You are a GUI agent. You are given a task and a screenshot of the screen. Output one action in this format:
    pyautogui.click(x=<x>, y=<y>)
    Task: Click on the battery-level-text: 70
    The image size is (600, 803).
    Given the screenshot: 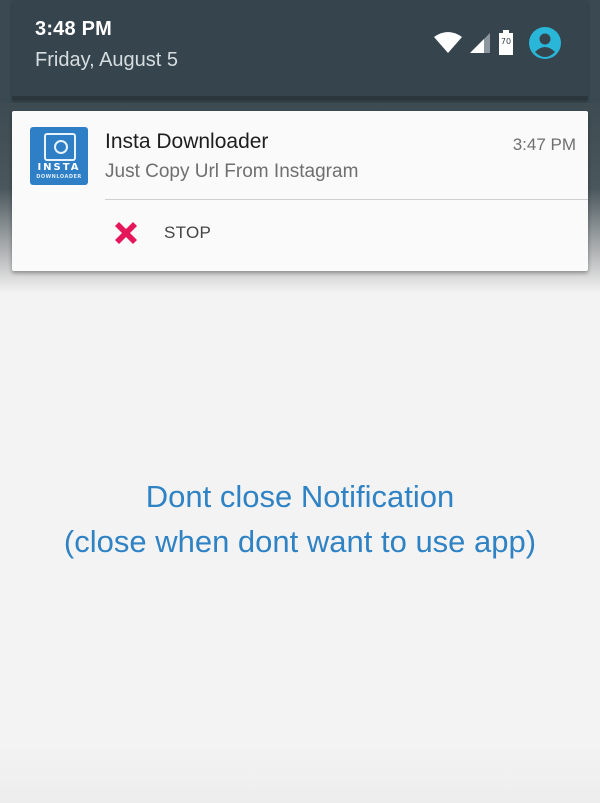 What is the action you would take?
    pyautogui.click(x=506, y=41)
    